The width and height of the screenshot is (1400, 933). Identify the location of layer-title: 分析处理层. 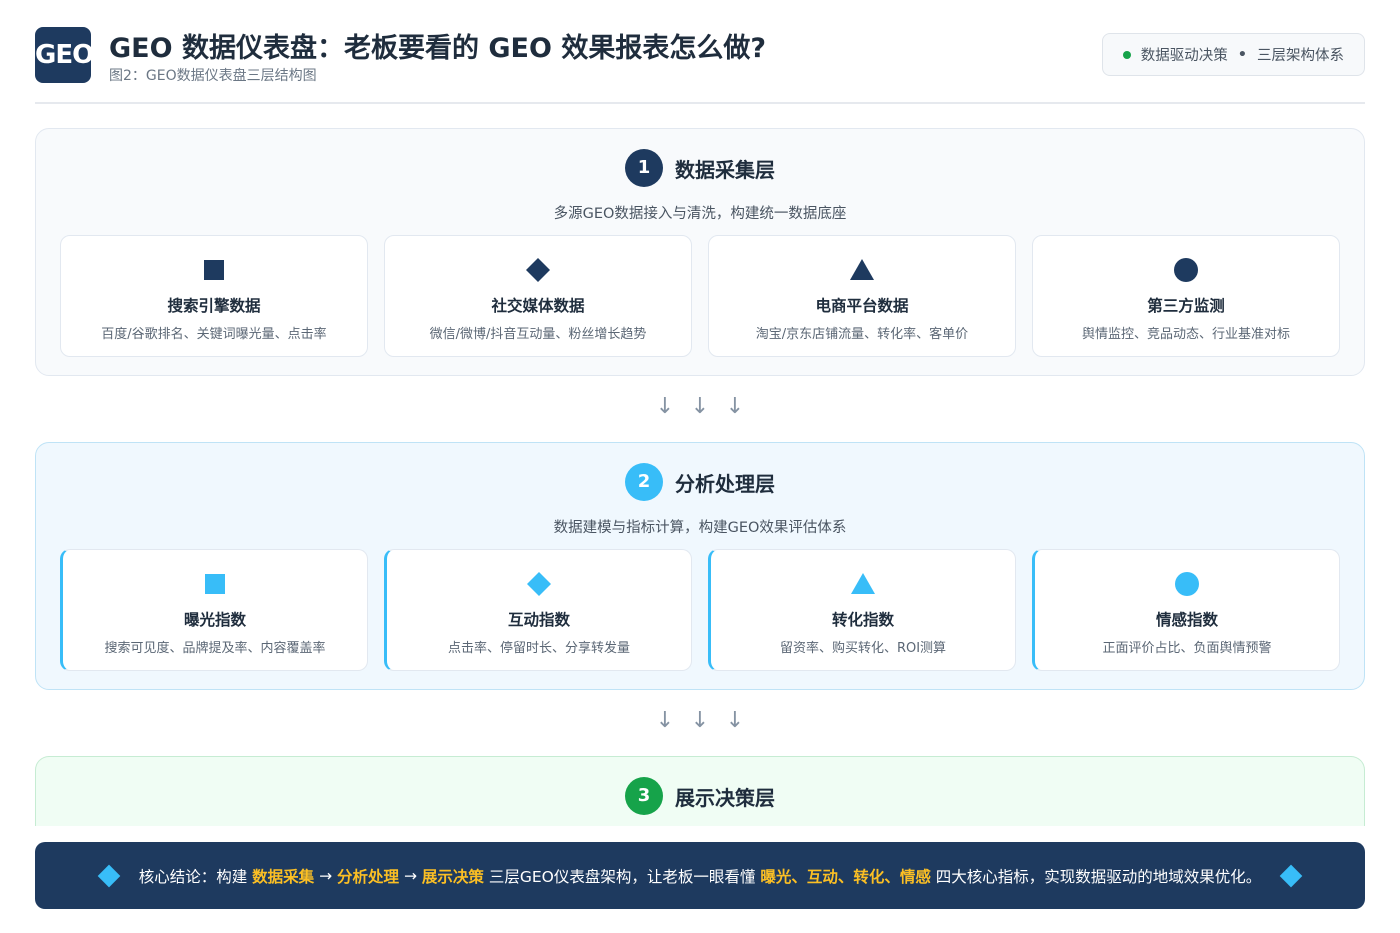
(725, 483).